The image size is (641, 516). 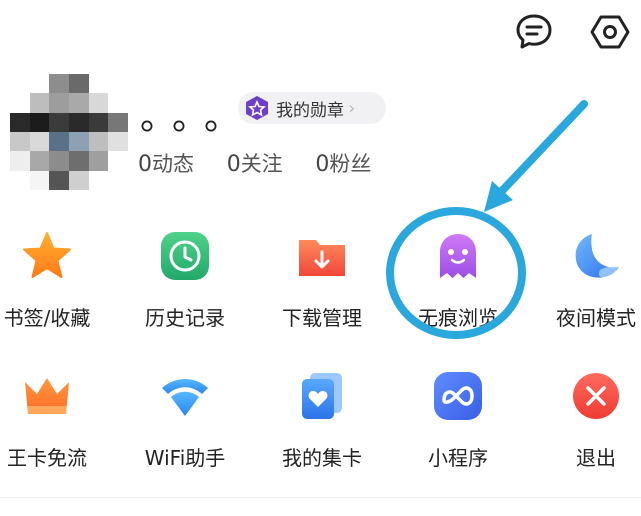 I want to click on annotation-overlay, so click(x=487, y=219).